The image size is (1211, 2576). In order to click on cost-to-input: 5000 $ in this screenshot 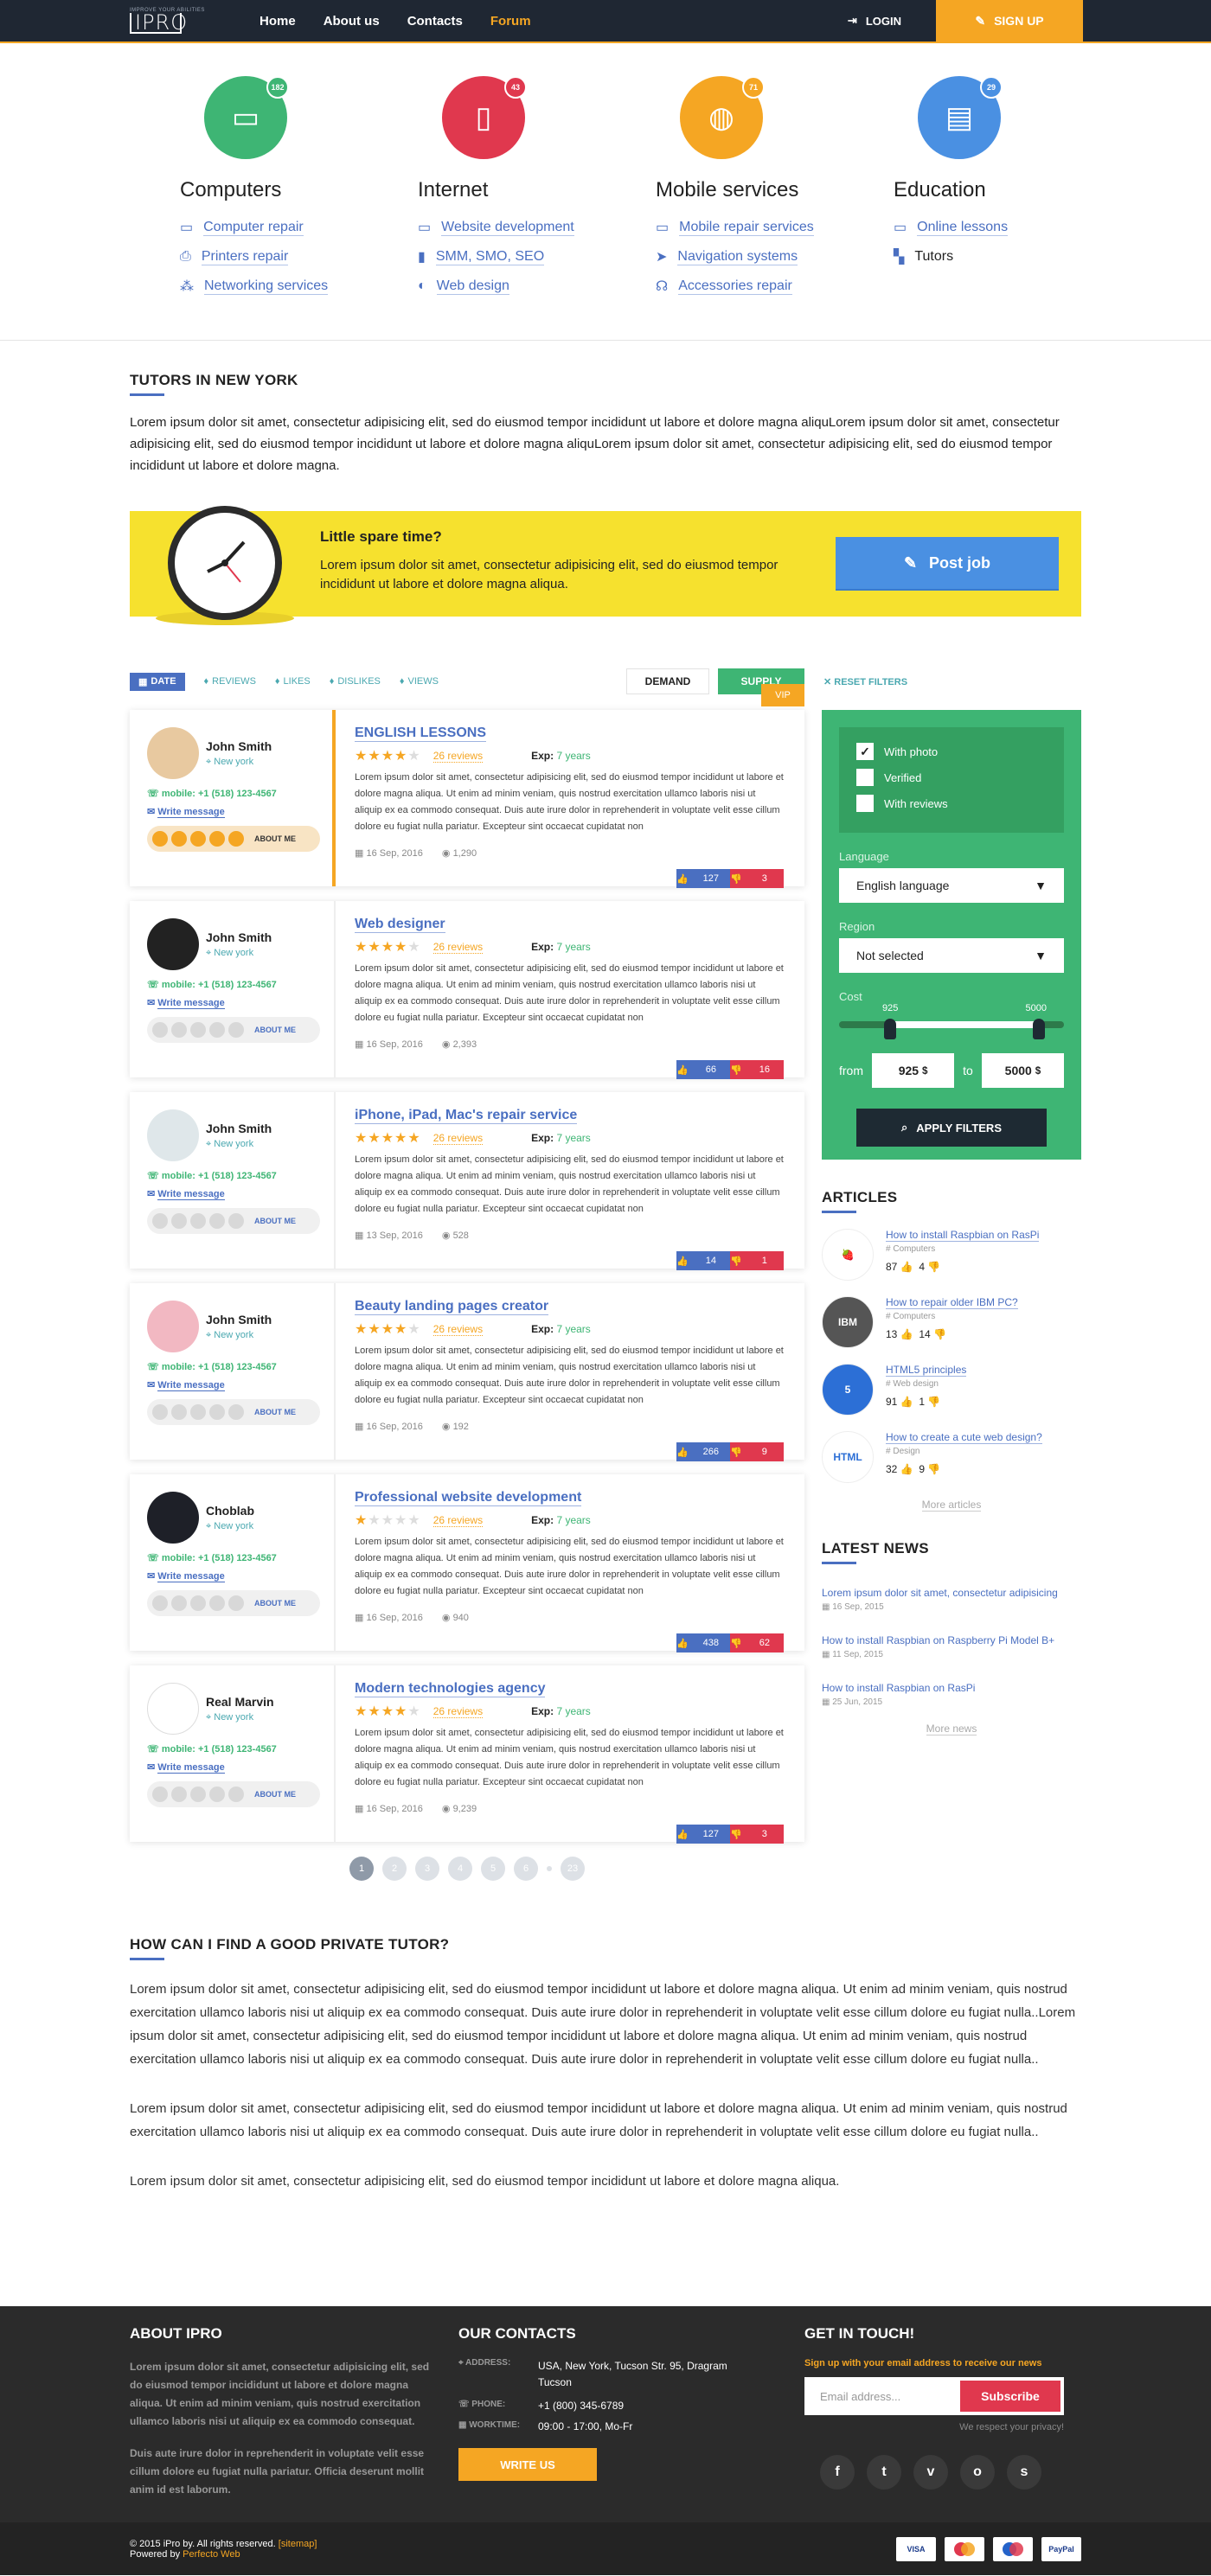, I will do `click(1023, 1071)`.